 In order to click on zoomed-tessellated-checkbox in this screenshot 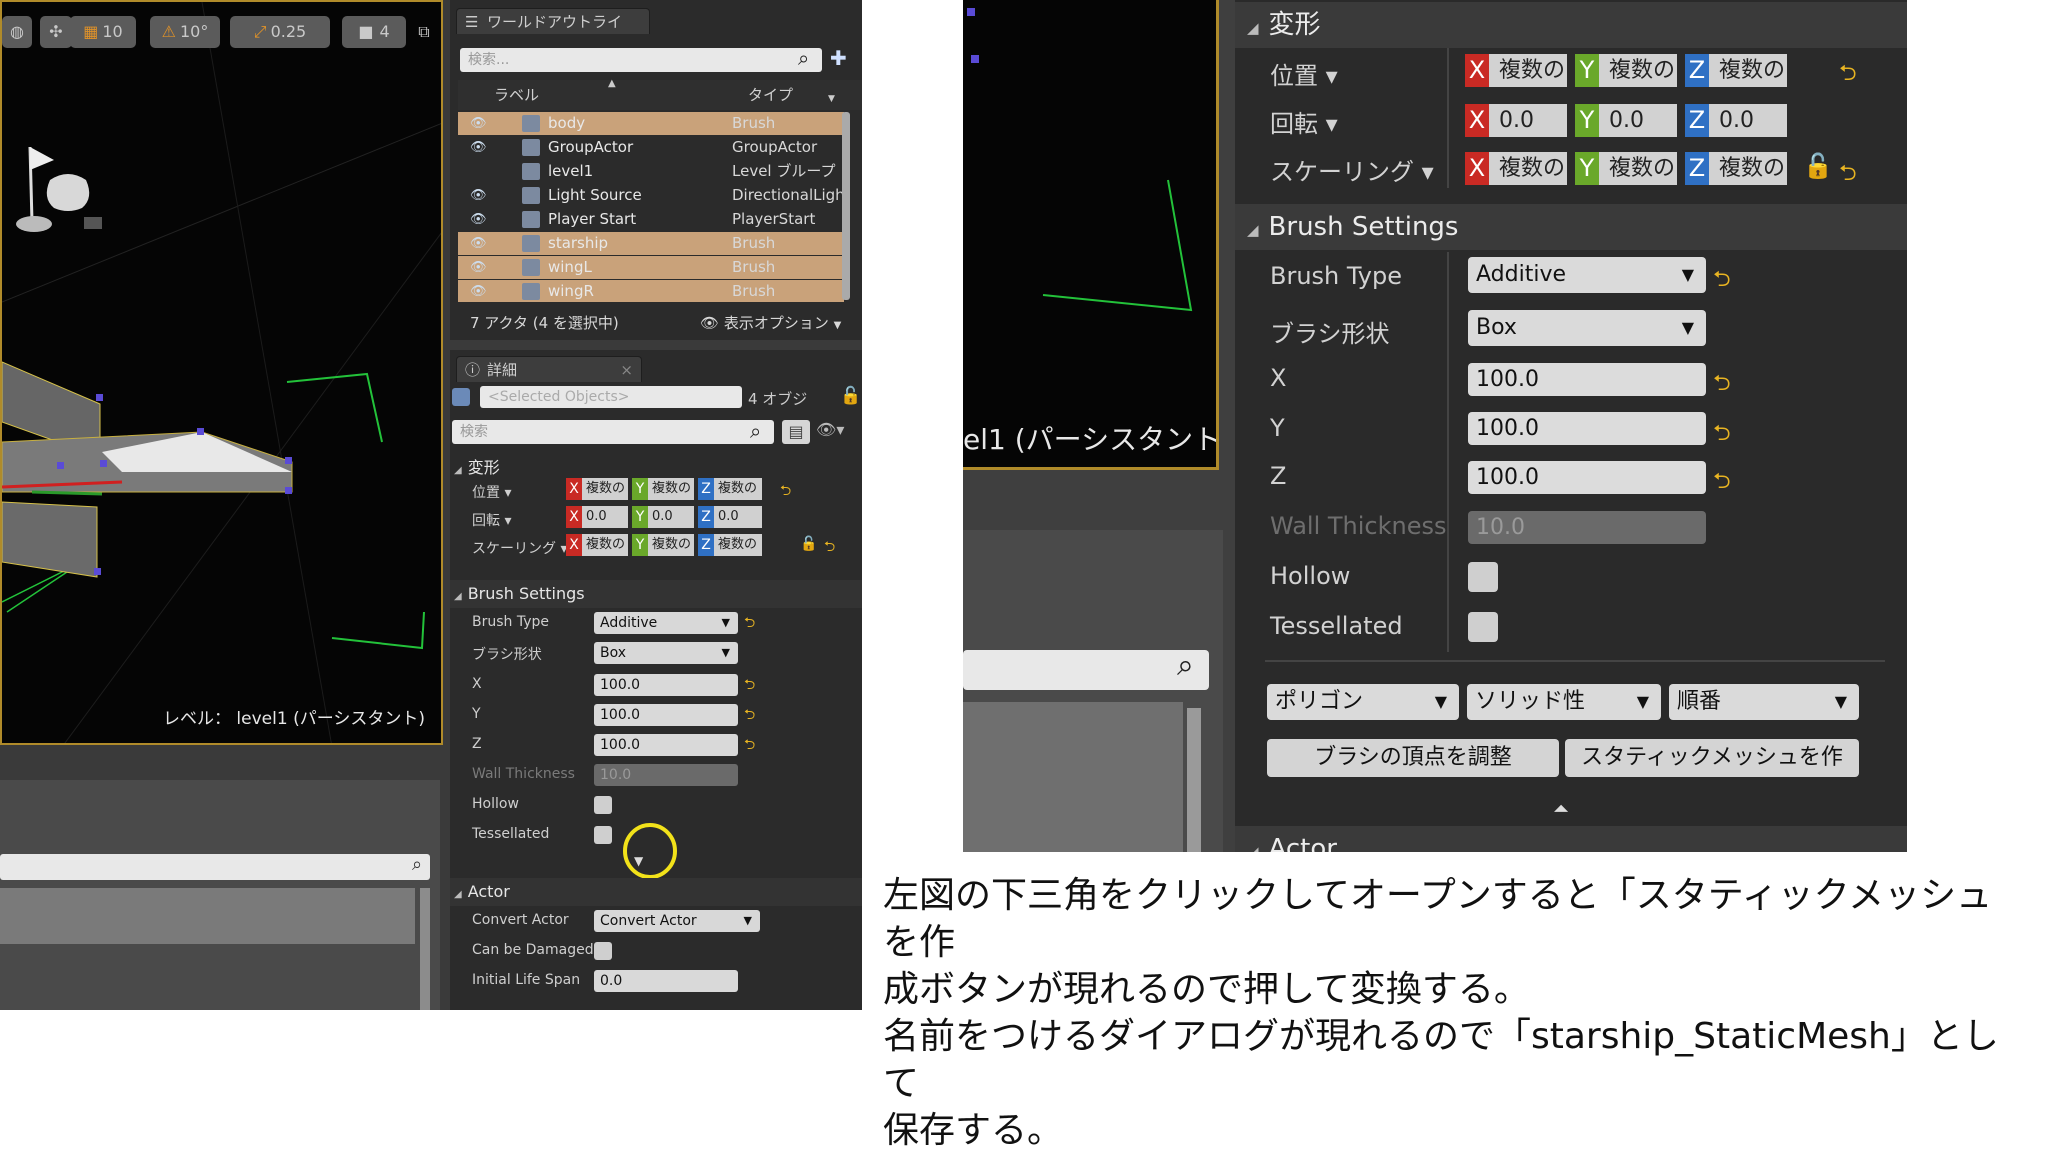, I will do `click(1483, 627)`.